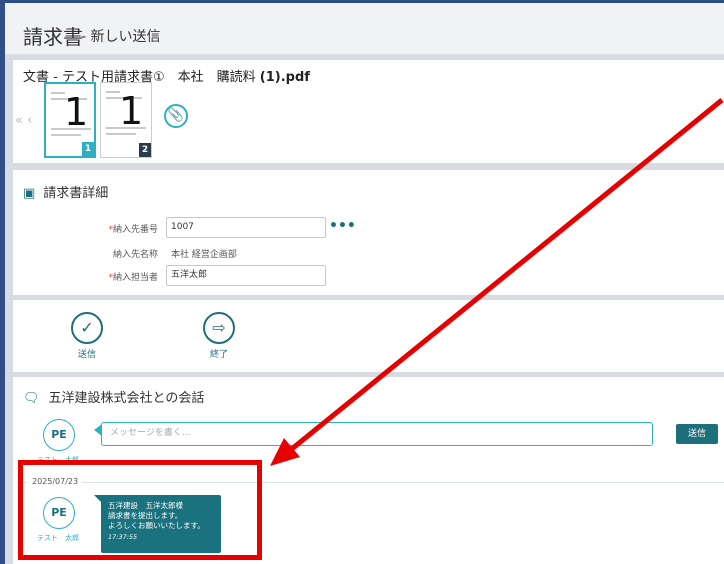 The image size is (724, 564). Describe the element at coordinates (133, 278) in the screenshot. I see `contact-label: *納入担当者` at that location.